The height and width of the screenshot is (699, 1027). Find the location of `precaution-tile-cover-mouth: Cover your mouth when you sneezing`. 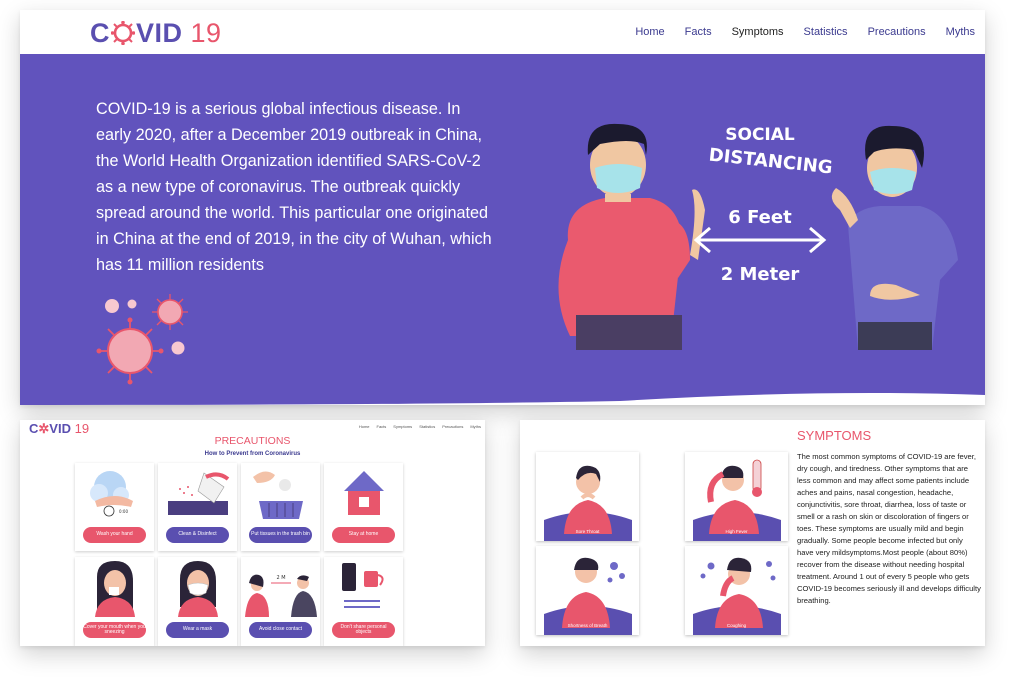

precaution-tile-cover-mouth: Cover your mouth when you sneezing is located at coordinates (114, 601).